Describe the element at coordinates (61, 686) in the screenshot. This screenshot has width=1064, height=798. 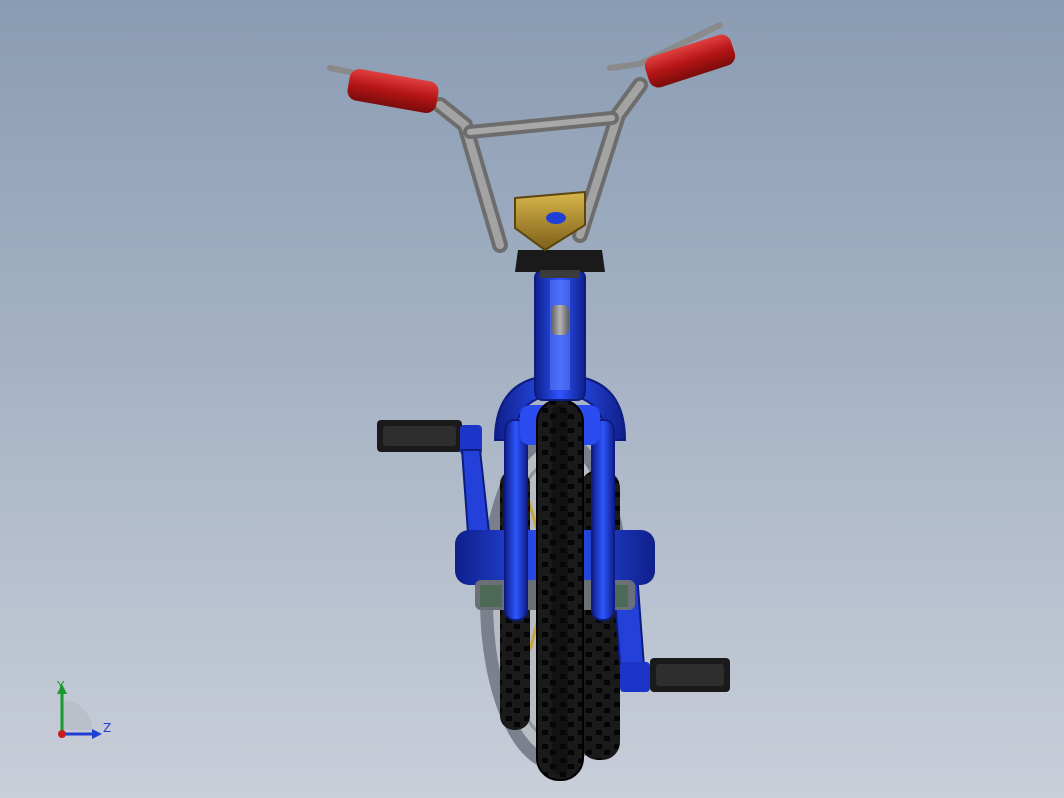
I see `y-axis-label: Y` at that location.